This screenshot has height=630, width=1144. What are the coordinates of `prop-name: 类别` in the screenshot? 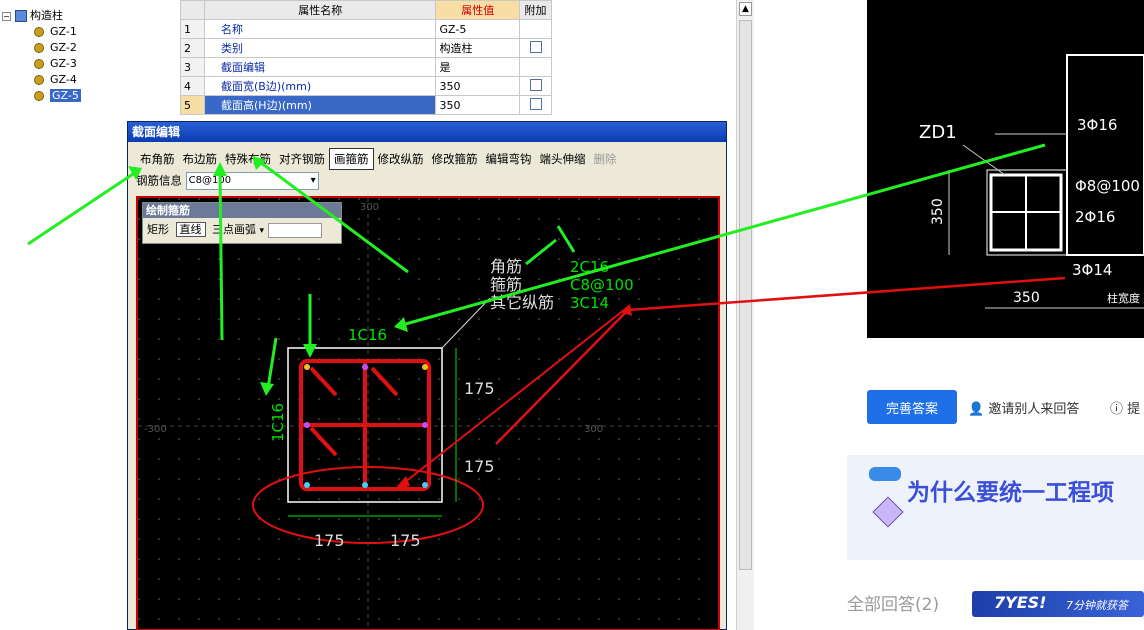 It's located at (320, 48).